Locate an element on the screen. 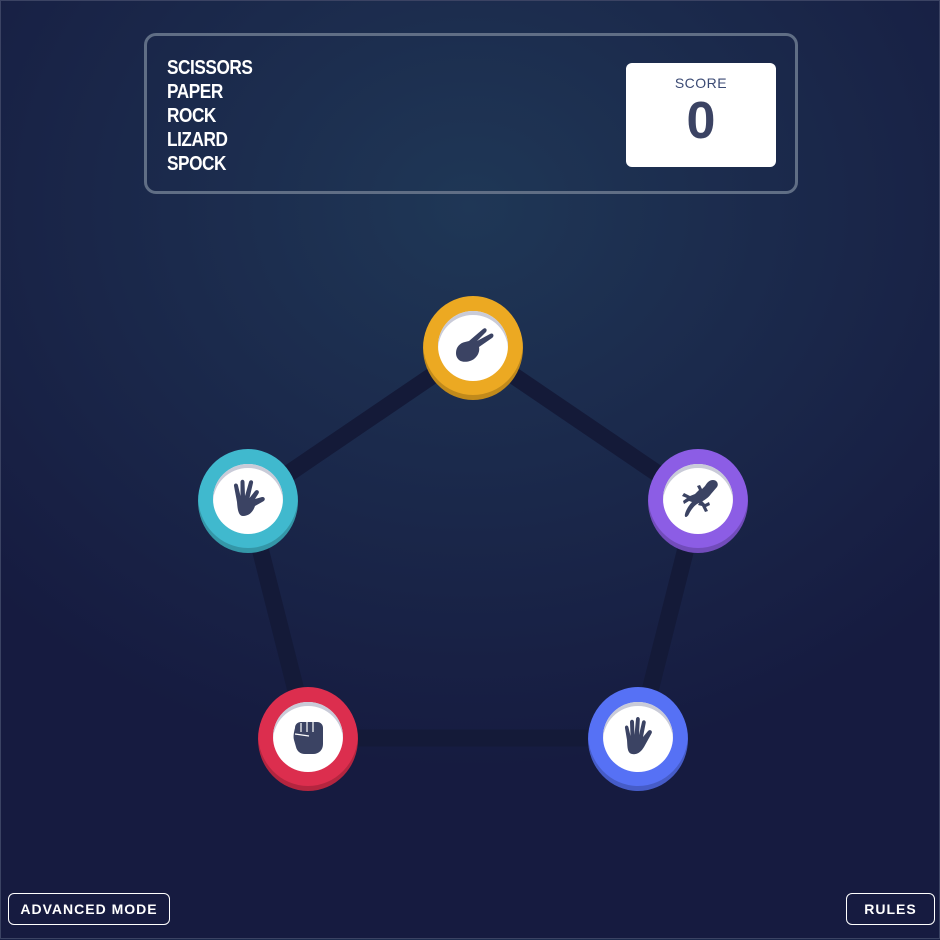 This screenshot has height=940, width=940. scissors-token-inner is located at coordinates (473, 346).